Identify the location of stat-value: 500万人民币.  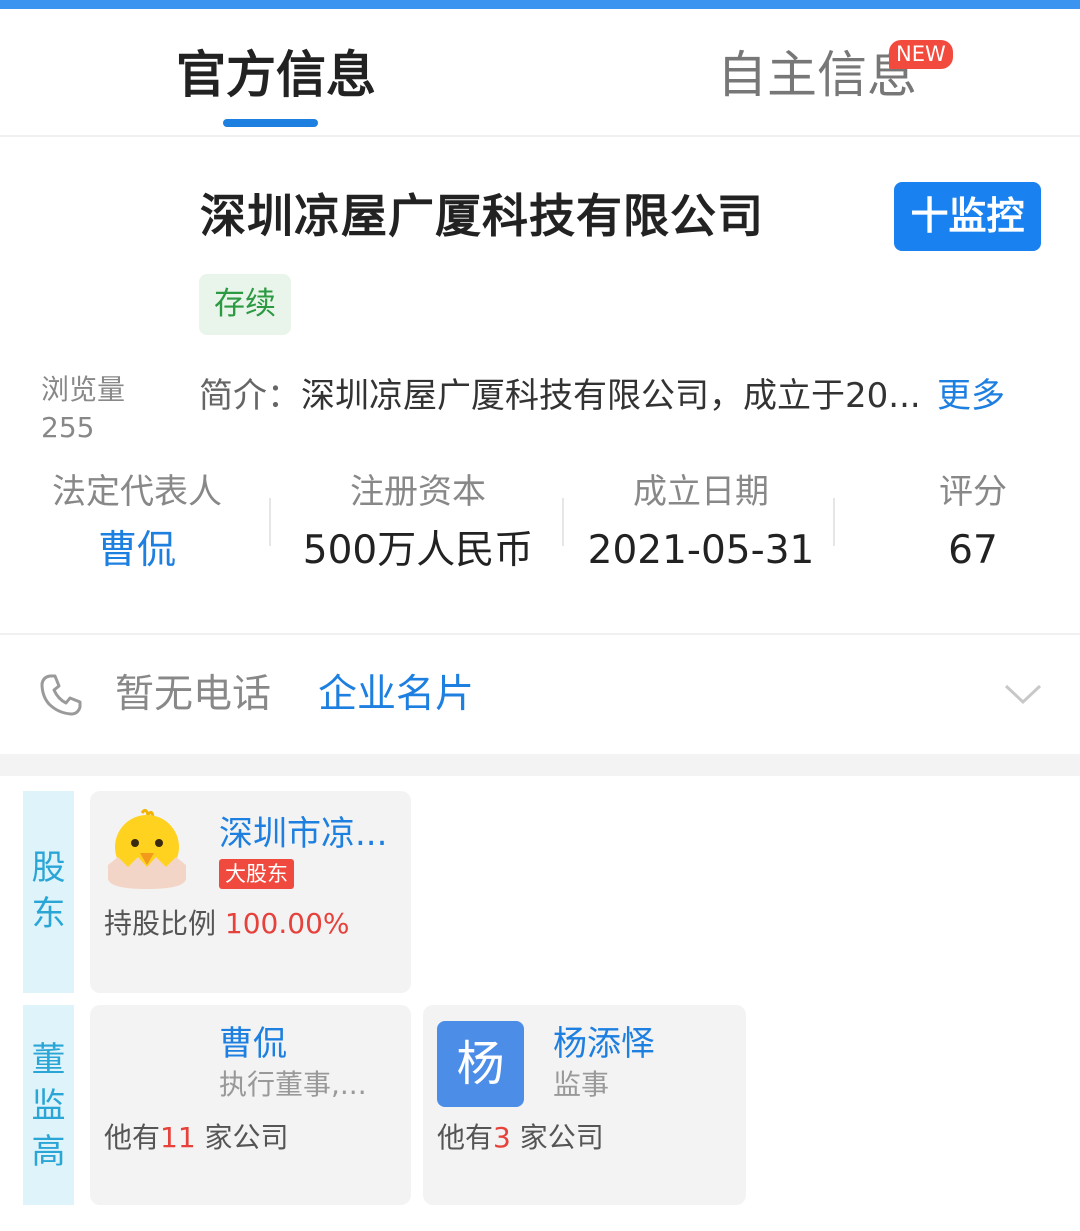
(418, 550).